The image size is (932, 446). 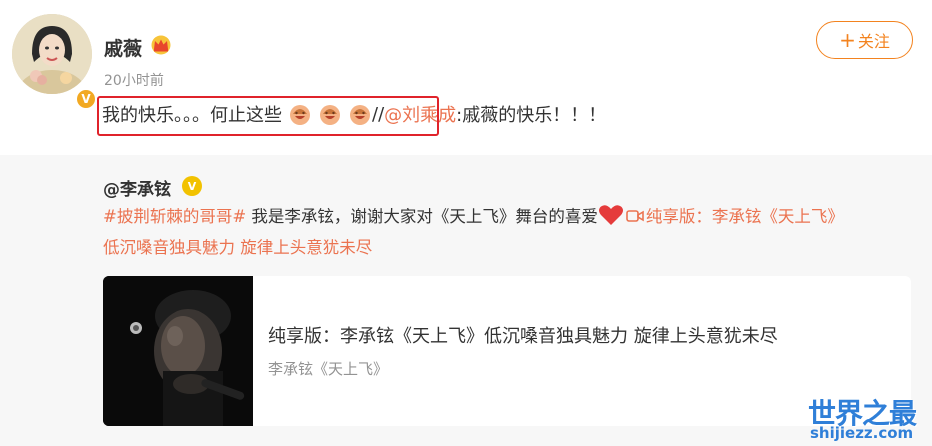 What do you see at coordinates (161, 45) in the screenshot?
I see `crown-icon` at bounding box center [161, 45].